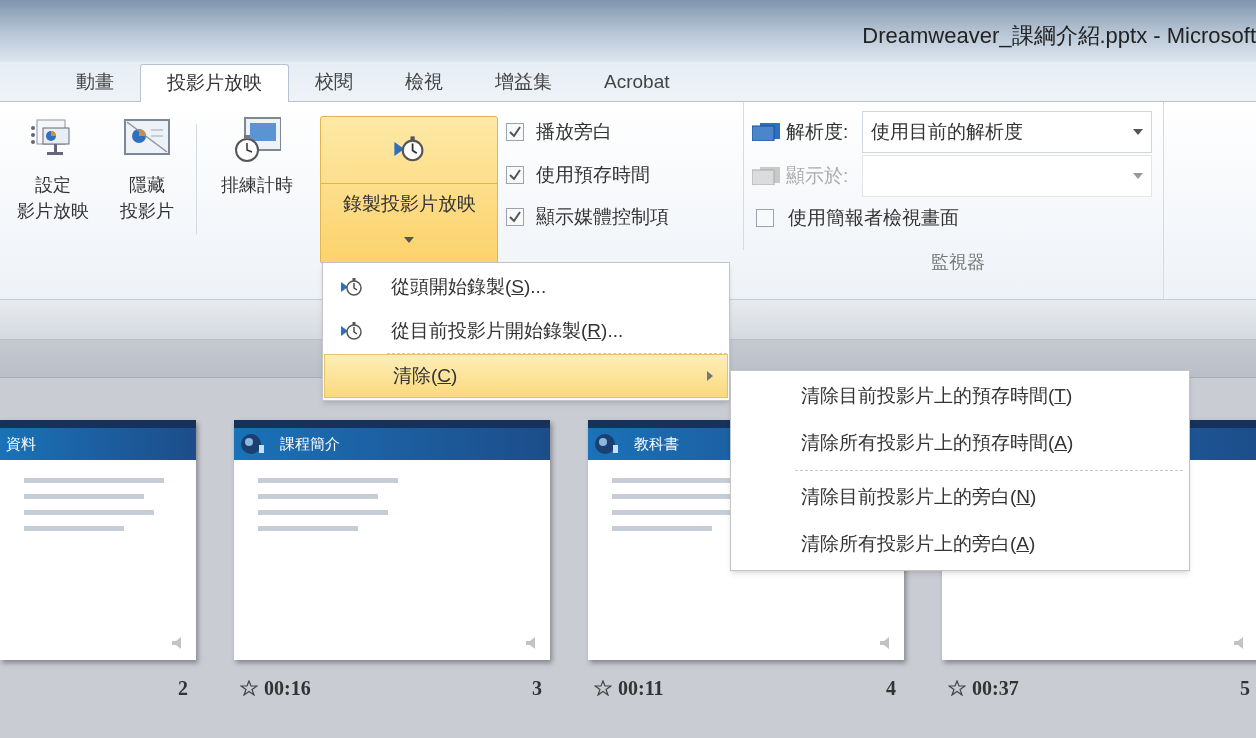  Describe the element at coordinates (656, 443) in the screenshot. I see `slide-title: 教科書` at that location.